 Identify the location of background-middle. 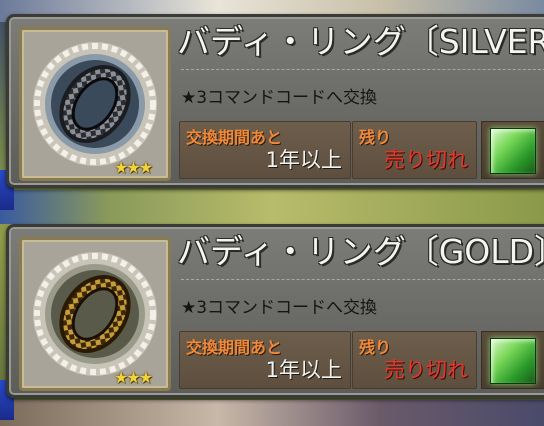
(272, 207).